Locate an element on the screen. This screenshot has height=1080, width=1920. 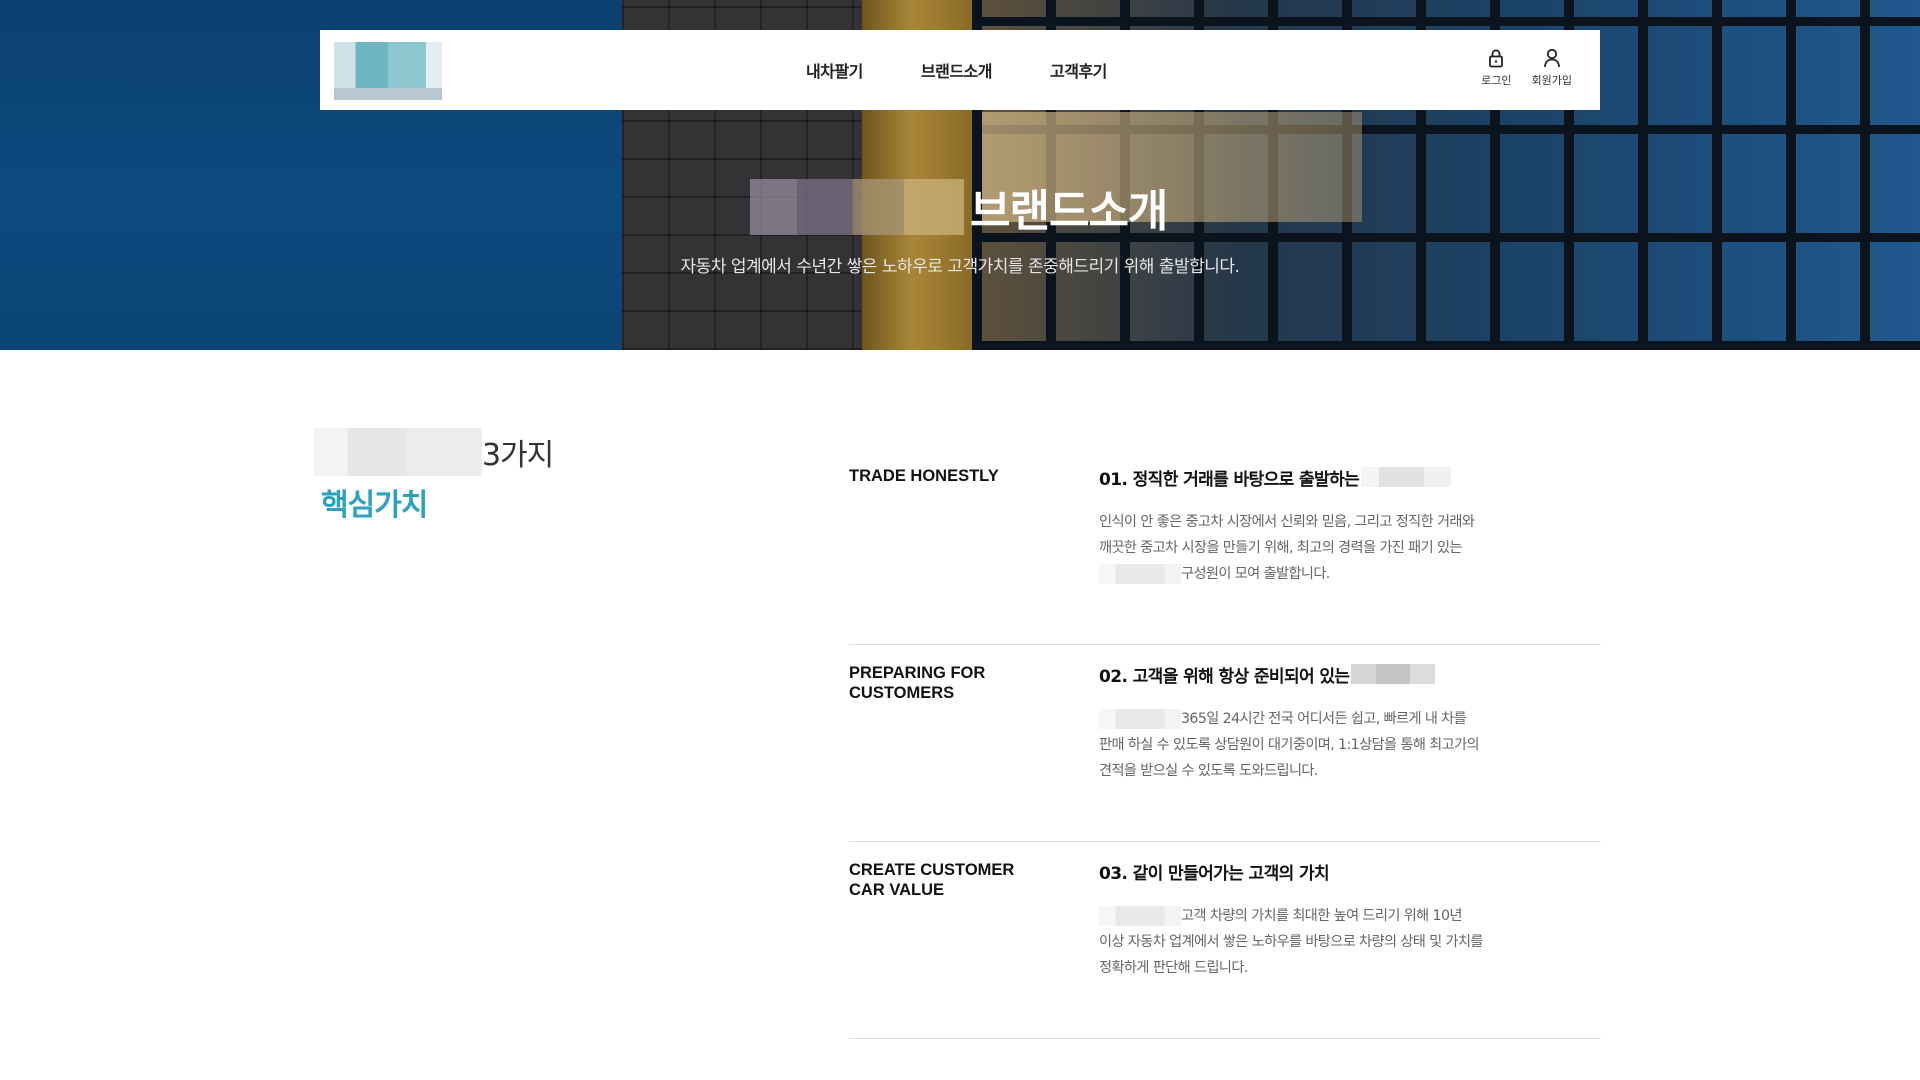
desc-line: 인식이 안 좋은 중고차 시장에서 신뢰와 믿음, 그리고 정직한 거래와 is located at coordinates (1287, 522).